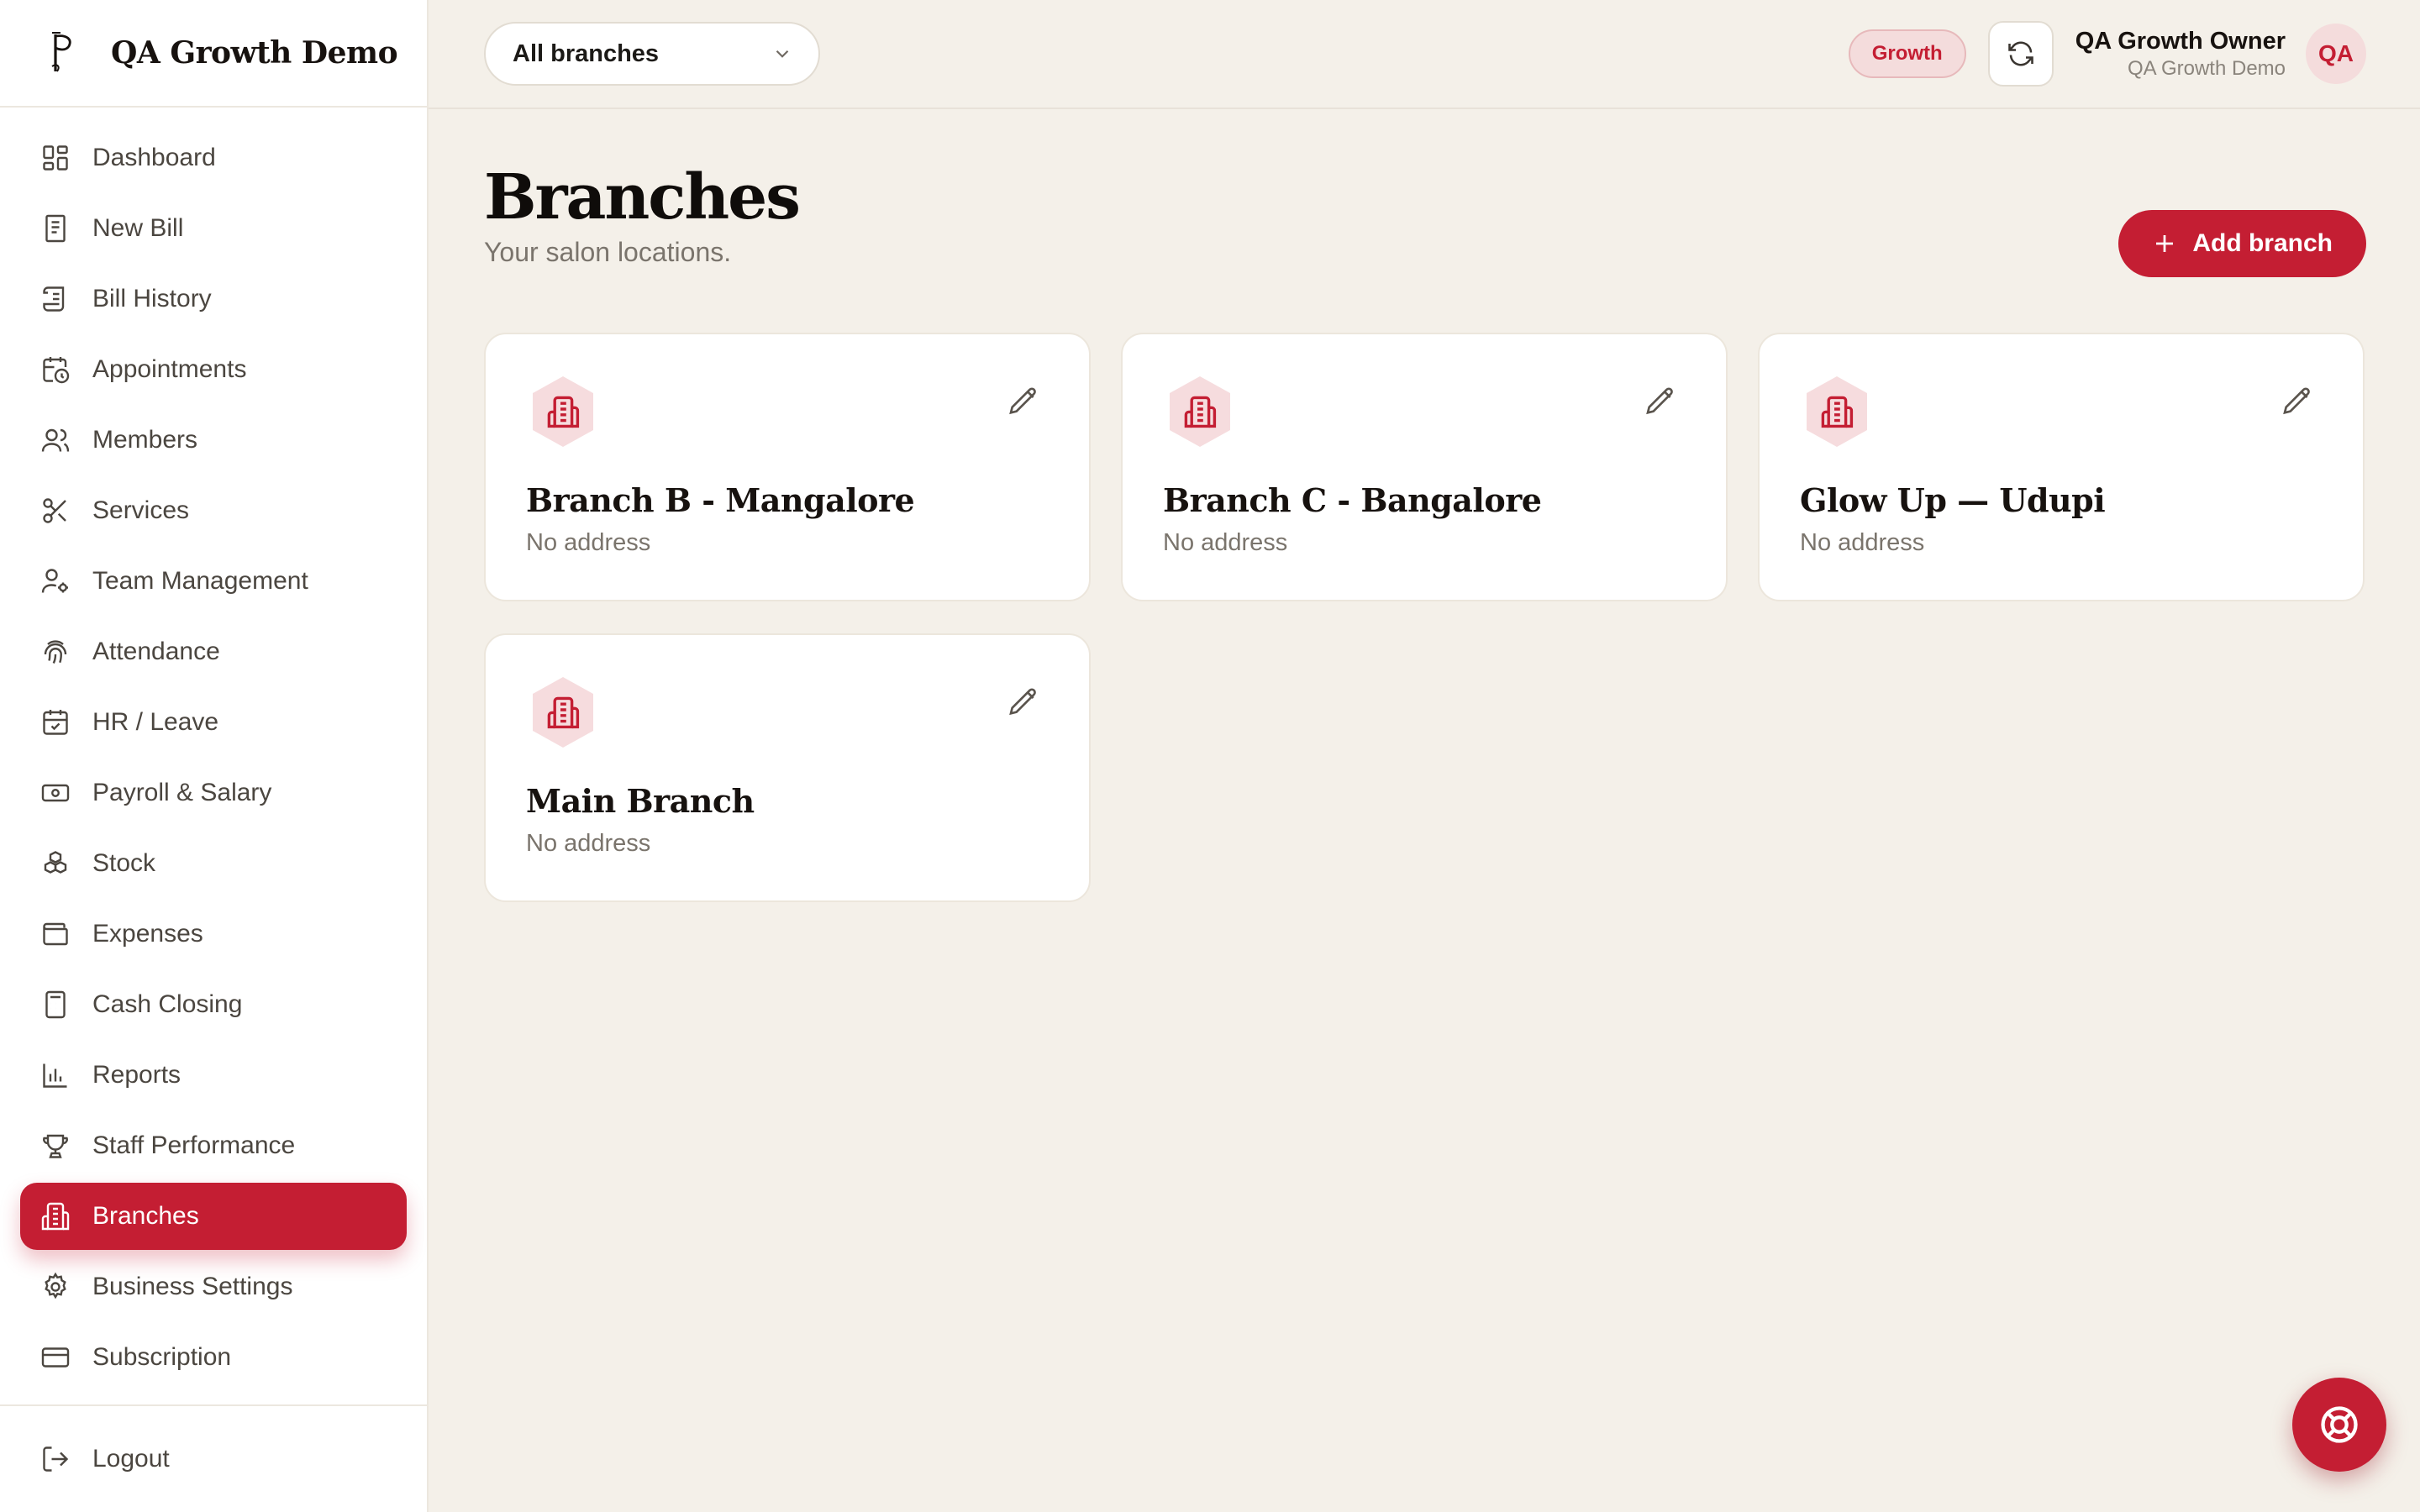 The width and height of the screenshot is (2420, 1512). What do you see at coordinates (182, 792) in the screenshot?
I see `sidebar-item-label: Payroll & Salary` at bounding box center [182, 792].